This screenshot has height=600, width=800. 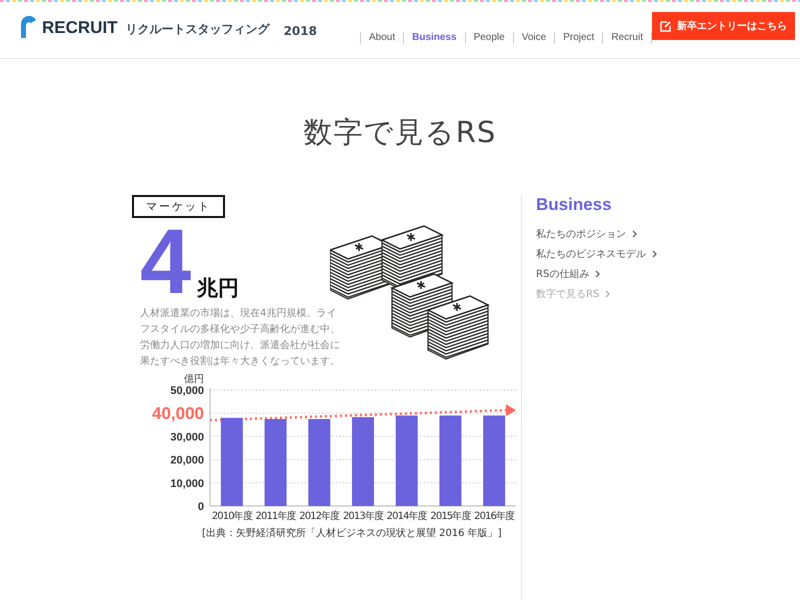 What do you see at coordinates (187, 437) in the screenshot?
I see `tick-label: 30,000` at bounding box center [187, 437].